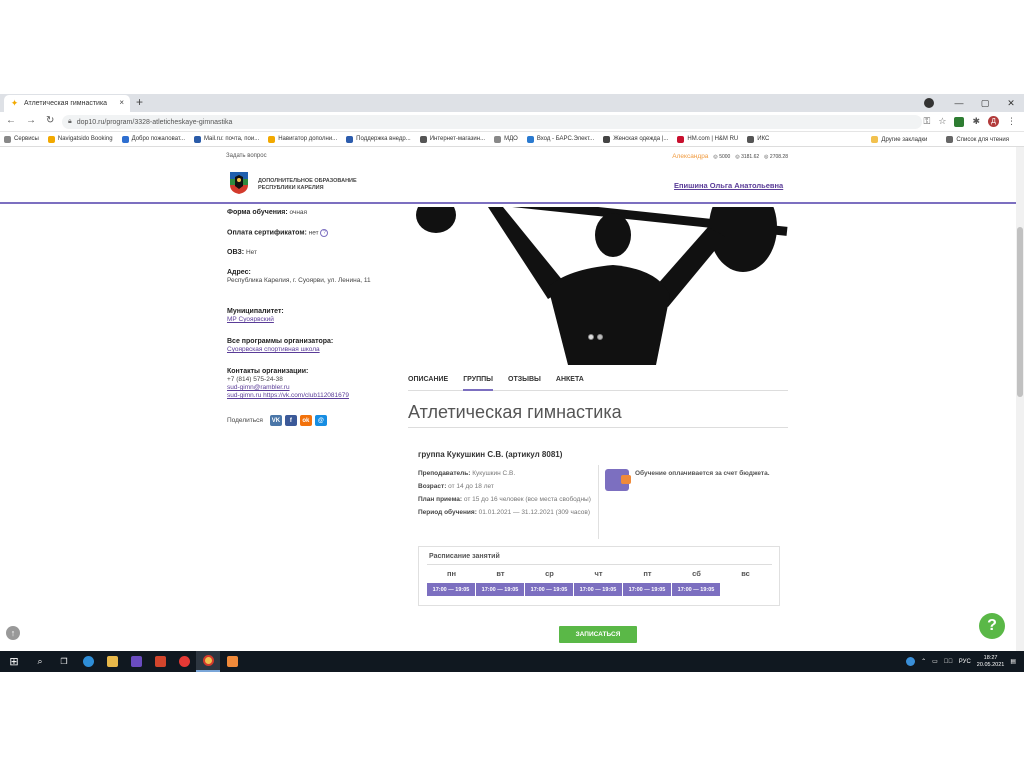 This screenshot has height=767, width=1024. I want to click on new-tab-button: +, so click(139, 102).